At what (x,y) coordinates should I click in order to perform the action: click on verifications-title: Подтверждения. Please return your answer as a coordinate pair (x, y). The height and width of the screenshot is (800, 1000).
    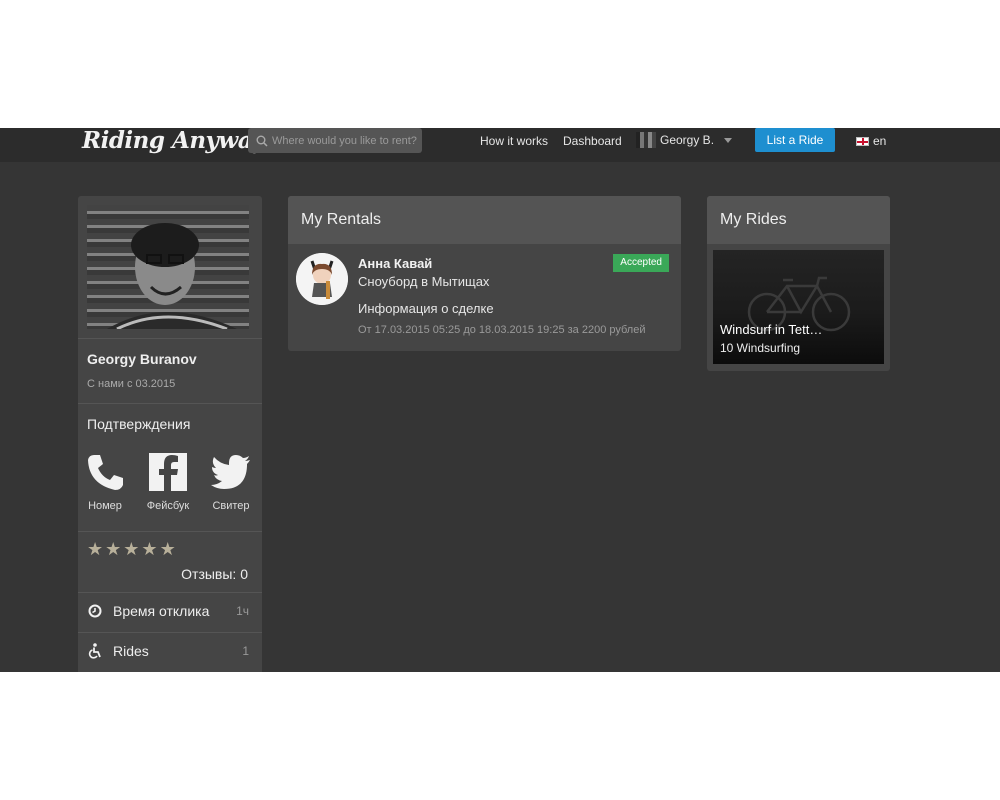
    Looking at the image, I should click on (139, 424).